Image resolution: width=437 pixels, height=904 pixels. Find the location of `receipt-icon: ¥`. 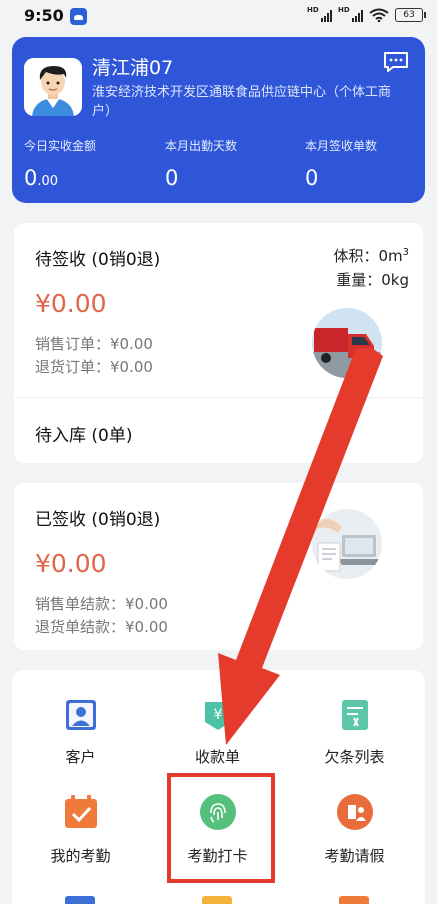

receipt-icon: ¥ is located at coordinates (218, 715).